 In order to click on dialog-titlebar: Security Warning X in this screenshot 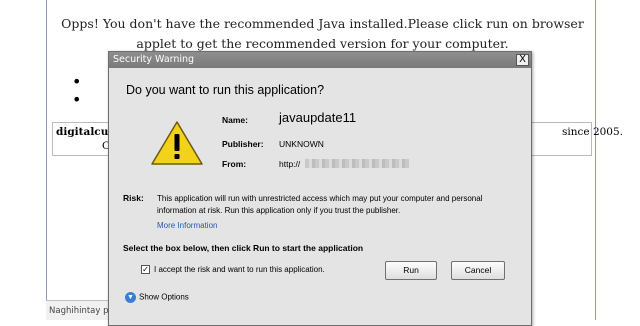, I will do `click(320, 60)`.